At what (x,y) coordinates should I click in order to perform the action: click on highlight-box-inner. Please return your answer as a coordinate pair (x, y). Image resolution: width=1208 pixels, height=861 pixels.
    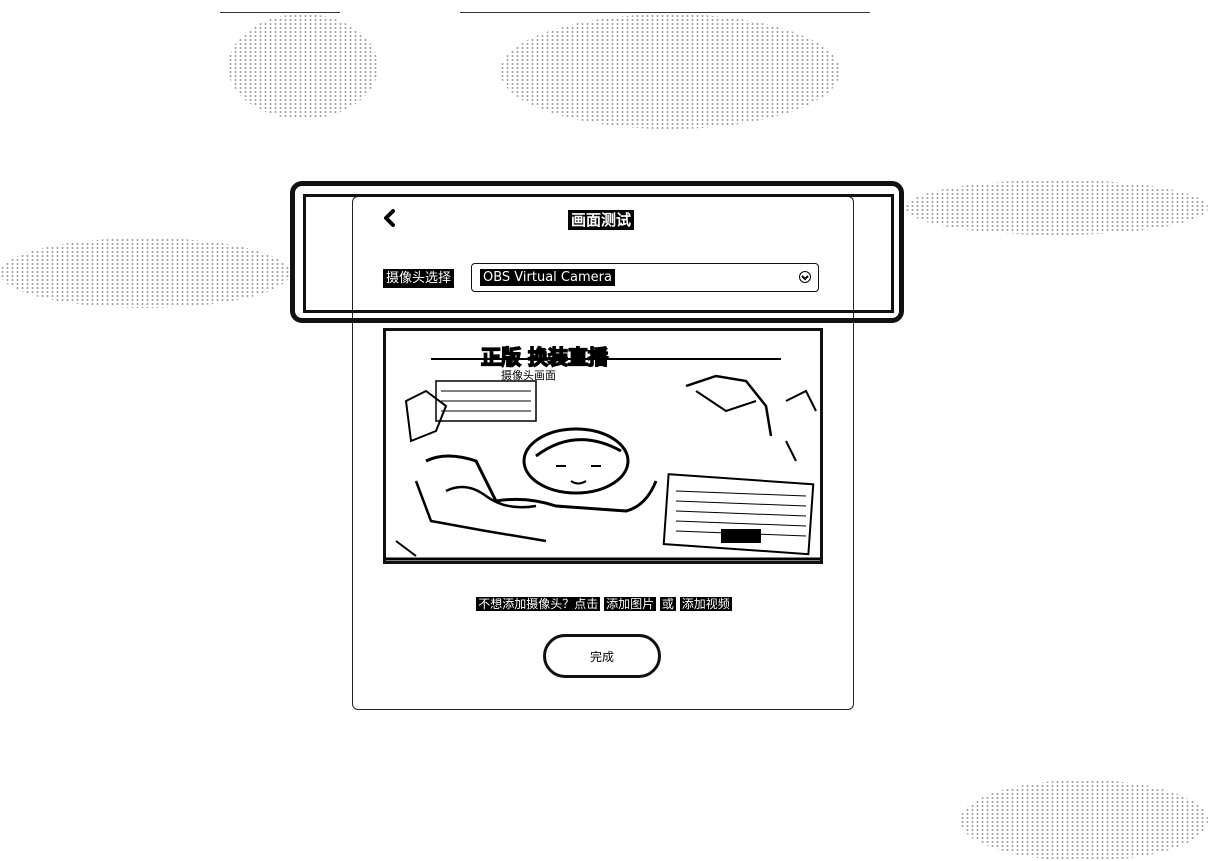
    Looking at the image, I should click on (598, 253).